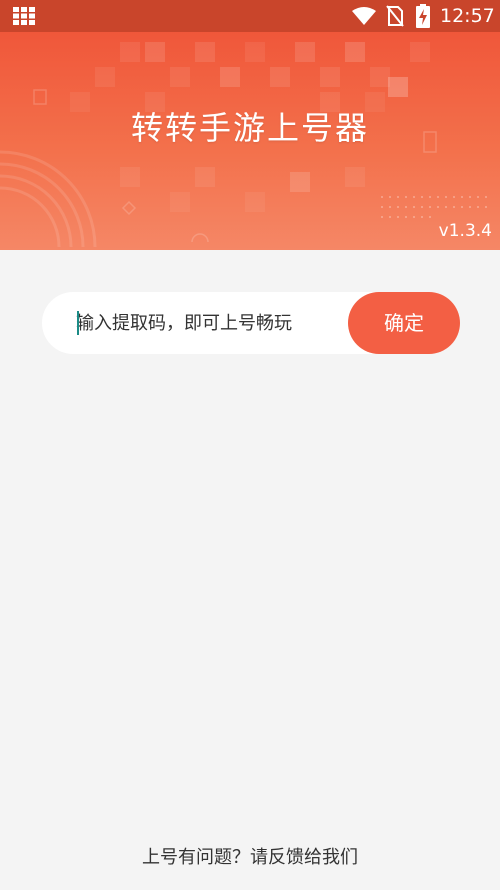 The image size is (500, 890). What do you see at coordinates (364, 16) in the screenshot?
I see `wifi-icon` at bounding box center [364, 16].